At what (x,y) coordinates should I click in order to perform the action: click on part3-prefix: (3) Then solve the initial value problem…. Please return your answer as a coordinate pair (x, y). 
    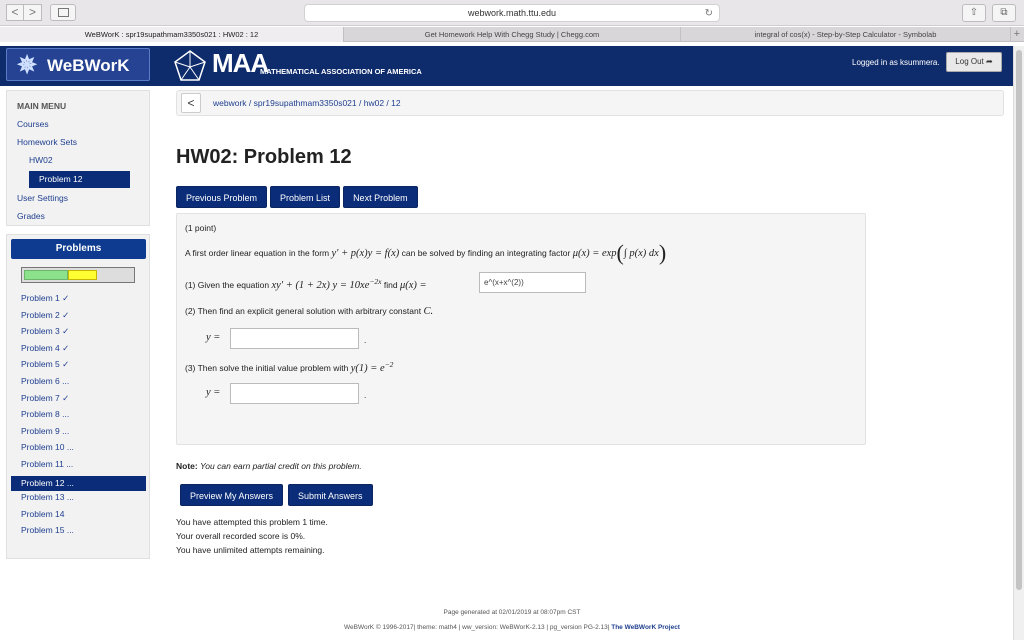
    Looking at the image, I should click on (267, 367).